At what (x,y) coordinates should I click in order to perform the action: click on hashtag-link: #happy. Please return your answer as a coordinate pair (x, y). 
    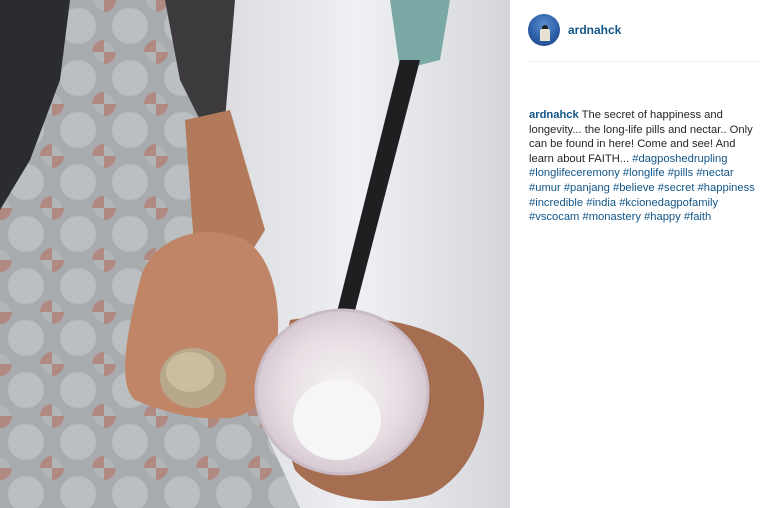
    Looking at the image, I should click on (662, 217).